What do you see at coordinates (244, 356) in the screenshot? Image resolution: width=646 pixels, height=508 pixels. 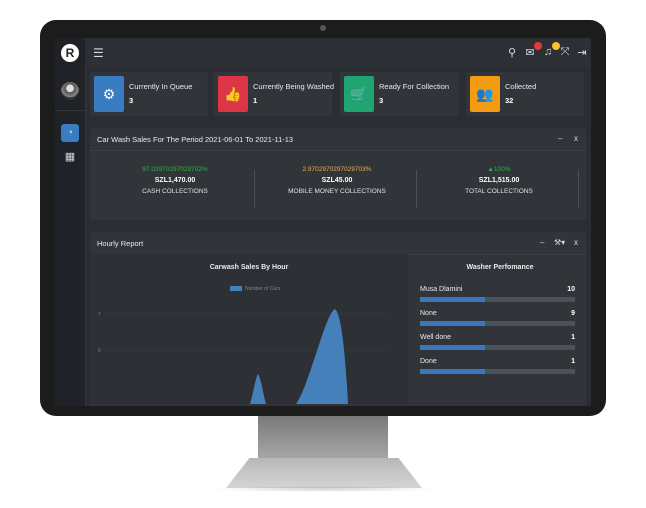 I see `chart-svg: 7 6` at bounding box center [244, 356].